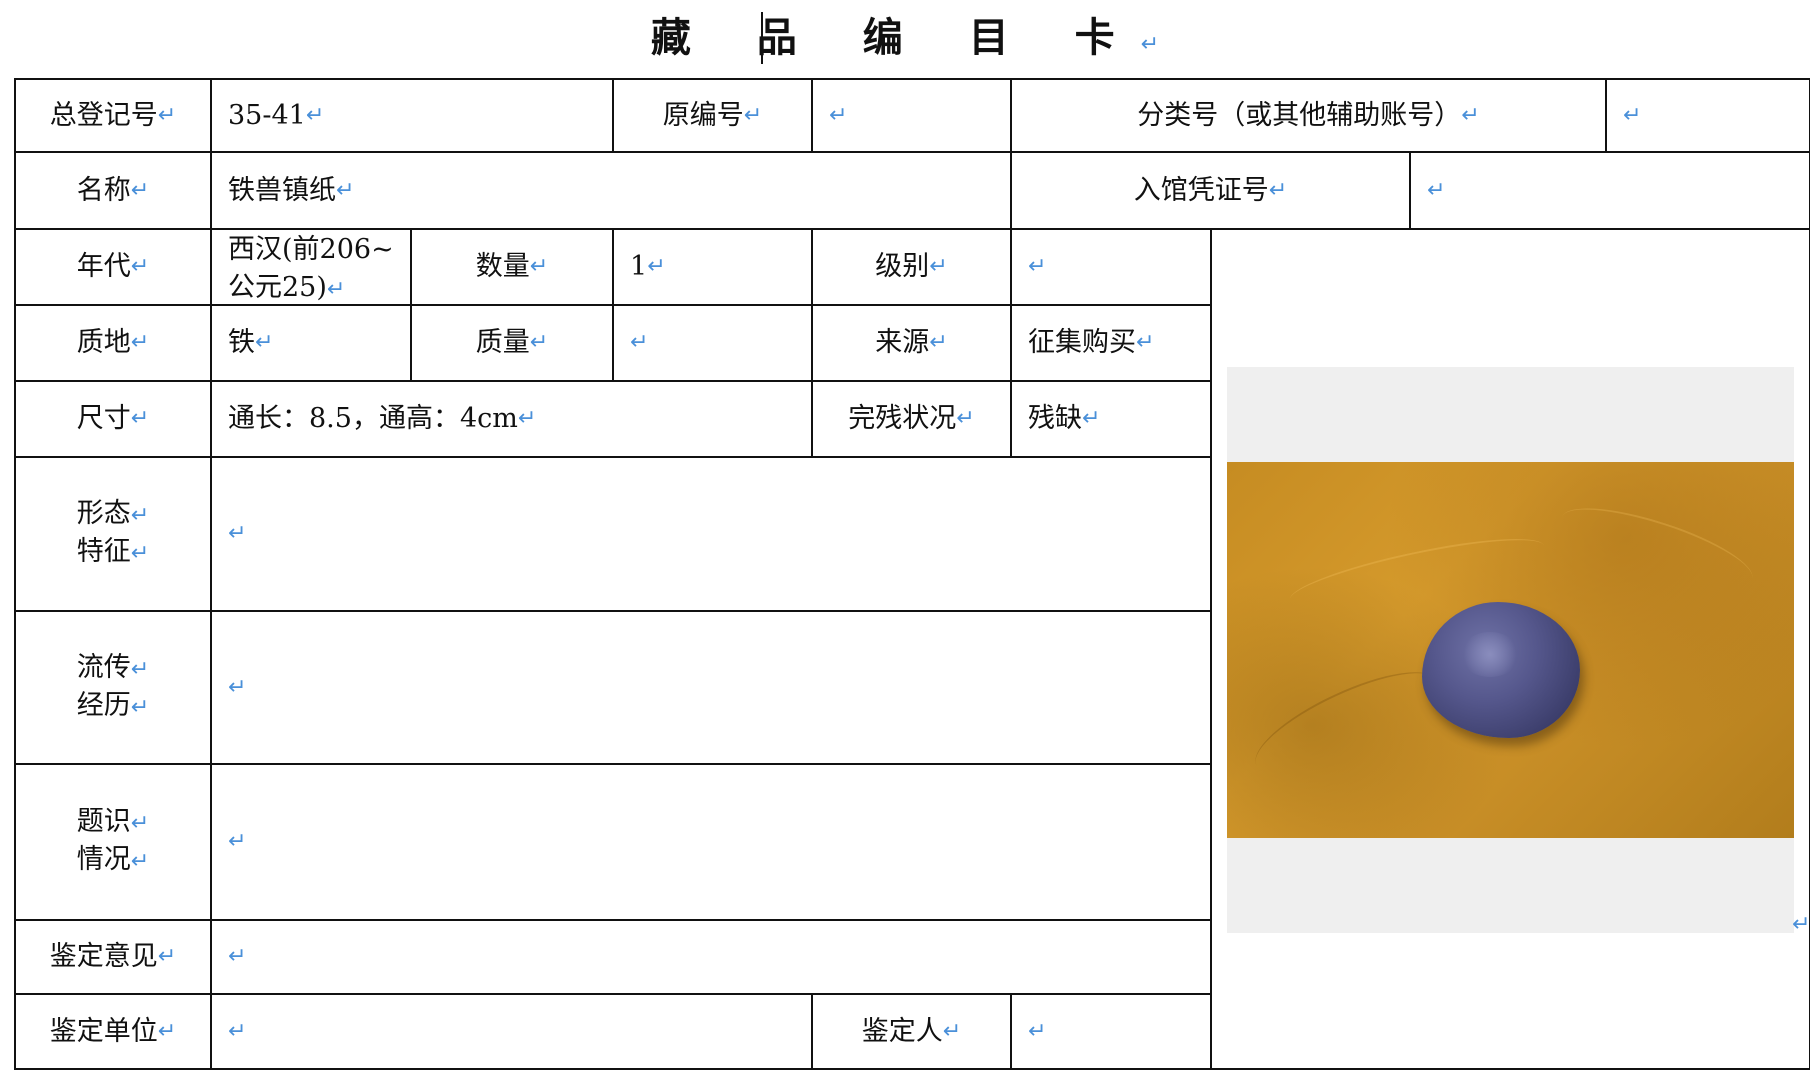 The width and height of the screenshot is (1810, 1074). I want to click on era-line-1: 西汉(前206~, so click(311, 249).